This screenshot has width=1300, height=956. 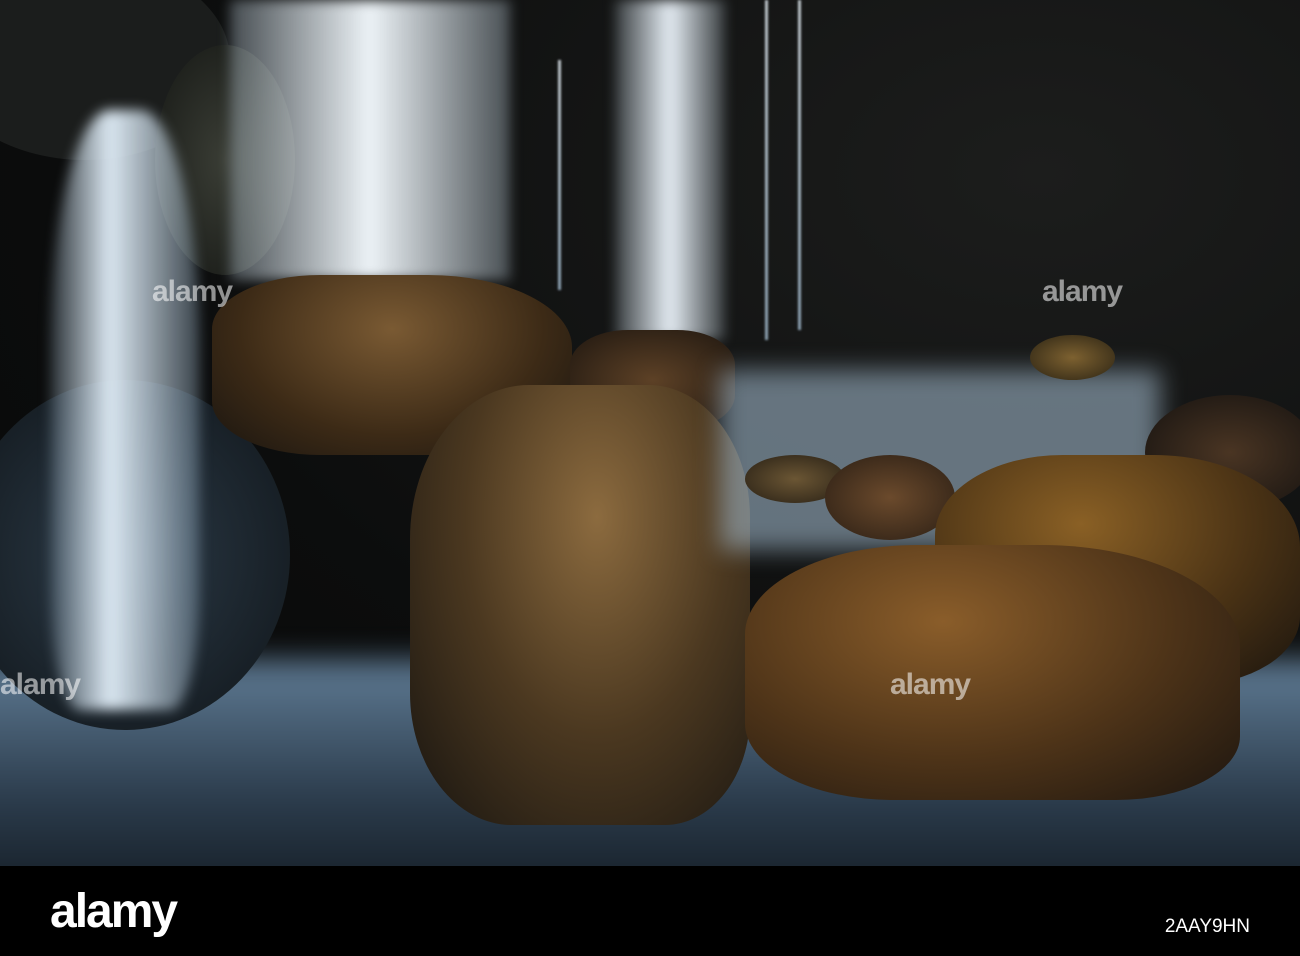 What do you see at coordinates (114, 911) in the screenshot?
I see `alamy-logo: alamy` at bounding box center [114, 911].